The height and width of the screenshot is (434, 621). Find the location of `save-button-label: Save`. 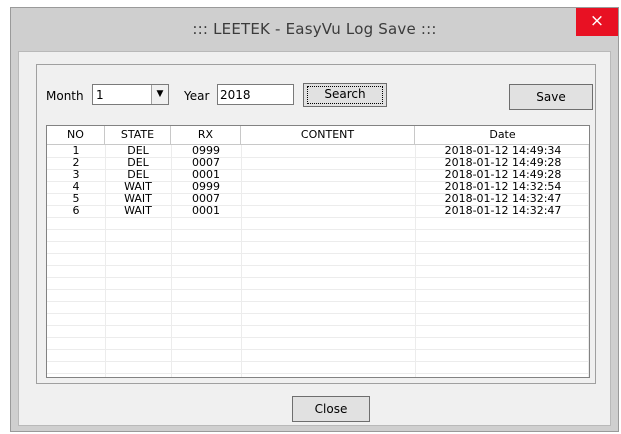

save-button-label: Save is located at coordinates (551, 97).